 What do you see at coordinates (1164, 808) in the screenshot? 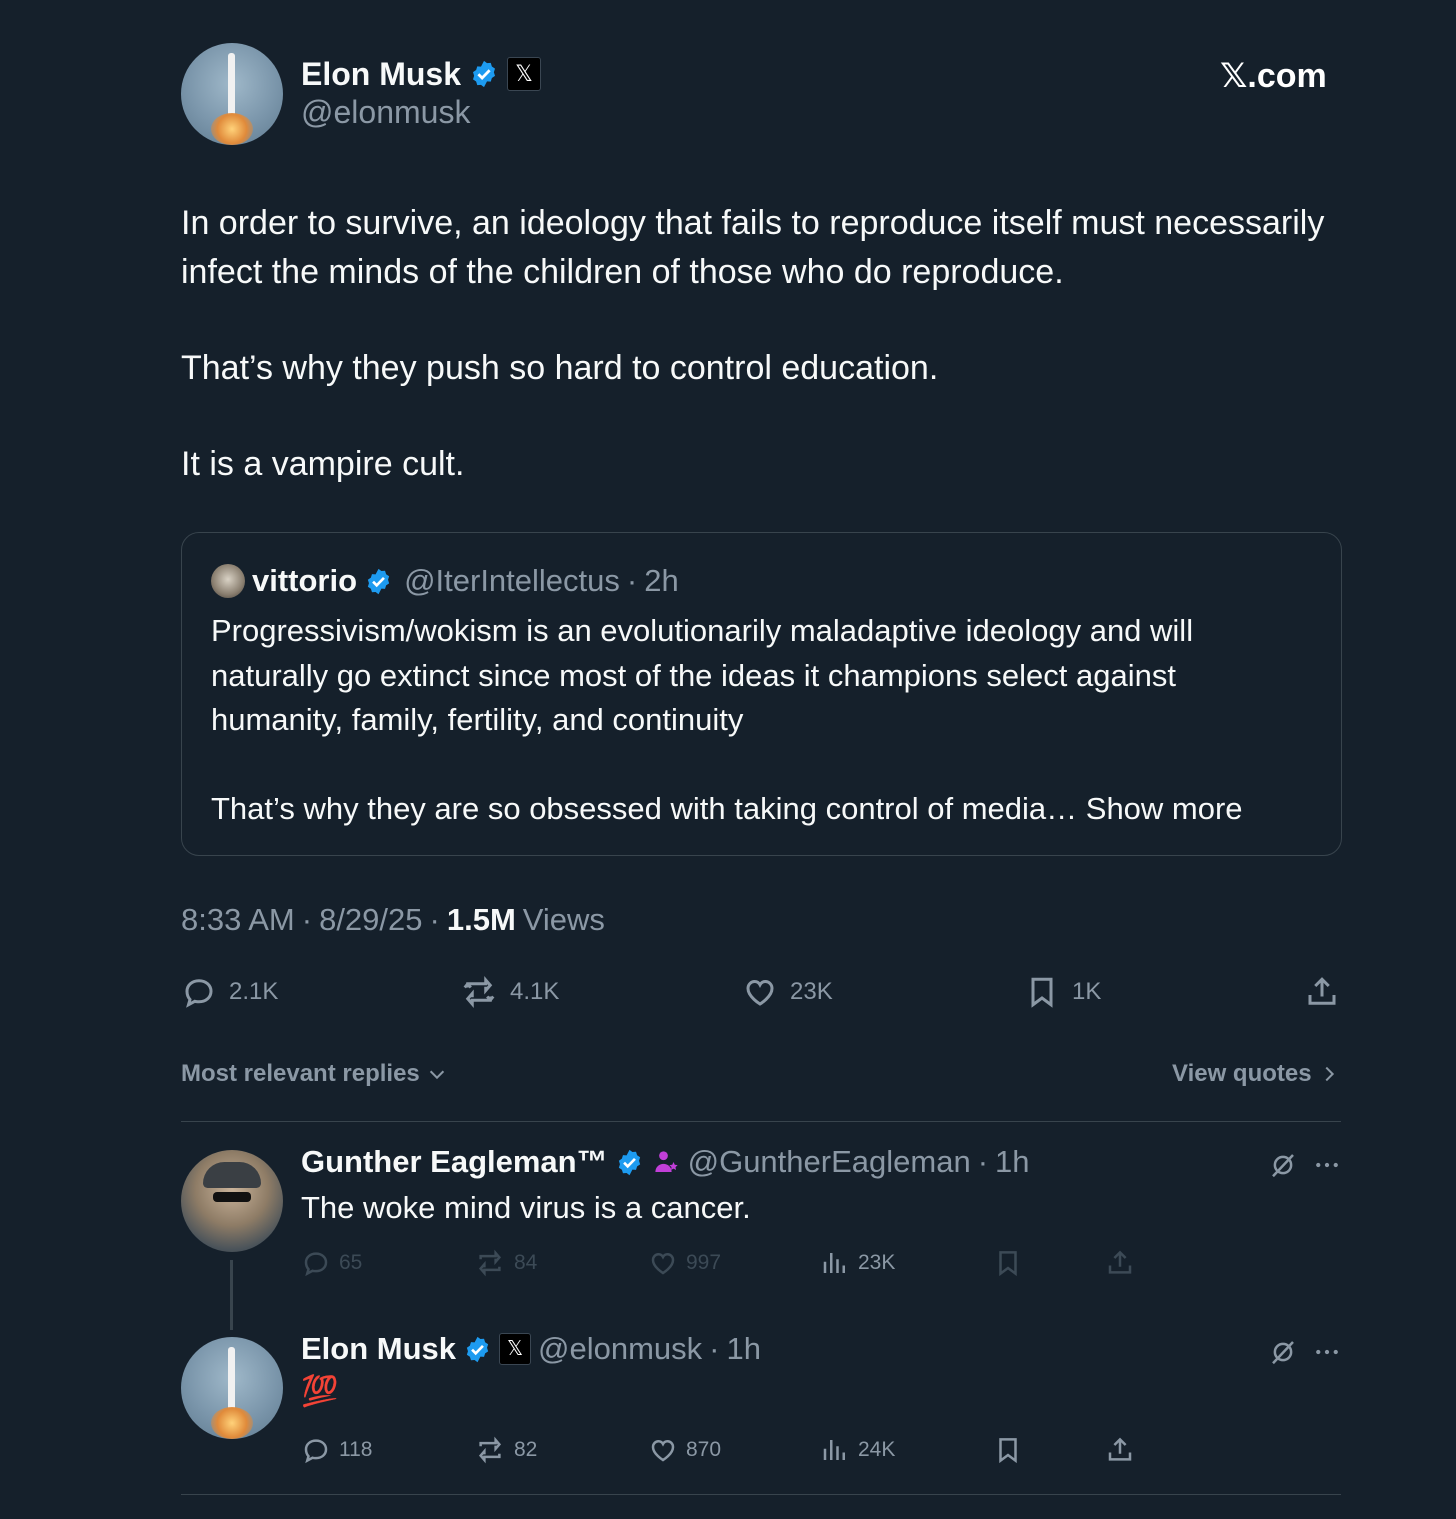
I see `show-more-link: Show more` at bounding box center [1164, 808].